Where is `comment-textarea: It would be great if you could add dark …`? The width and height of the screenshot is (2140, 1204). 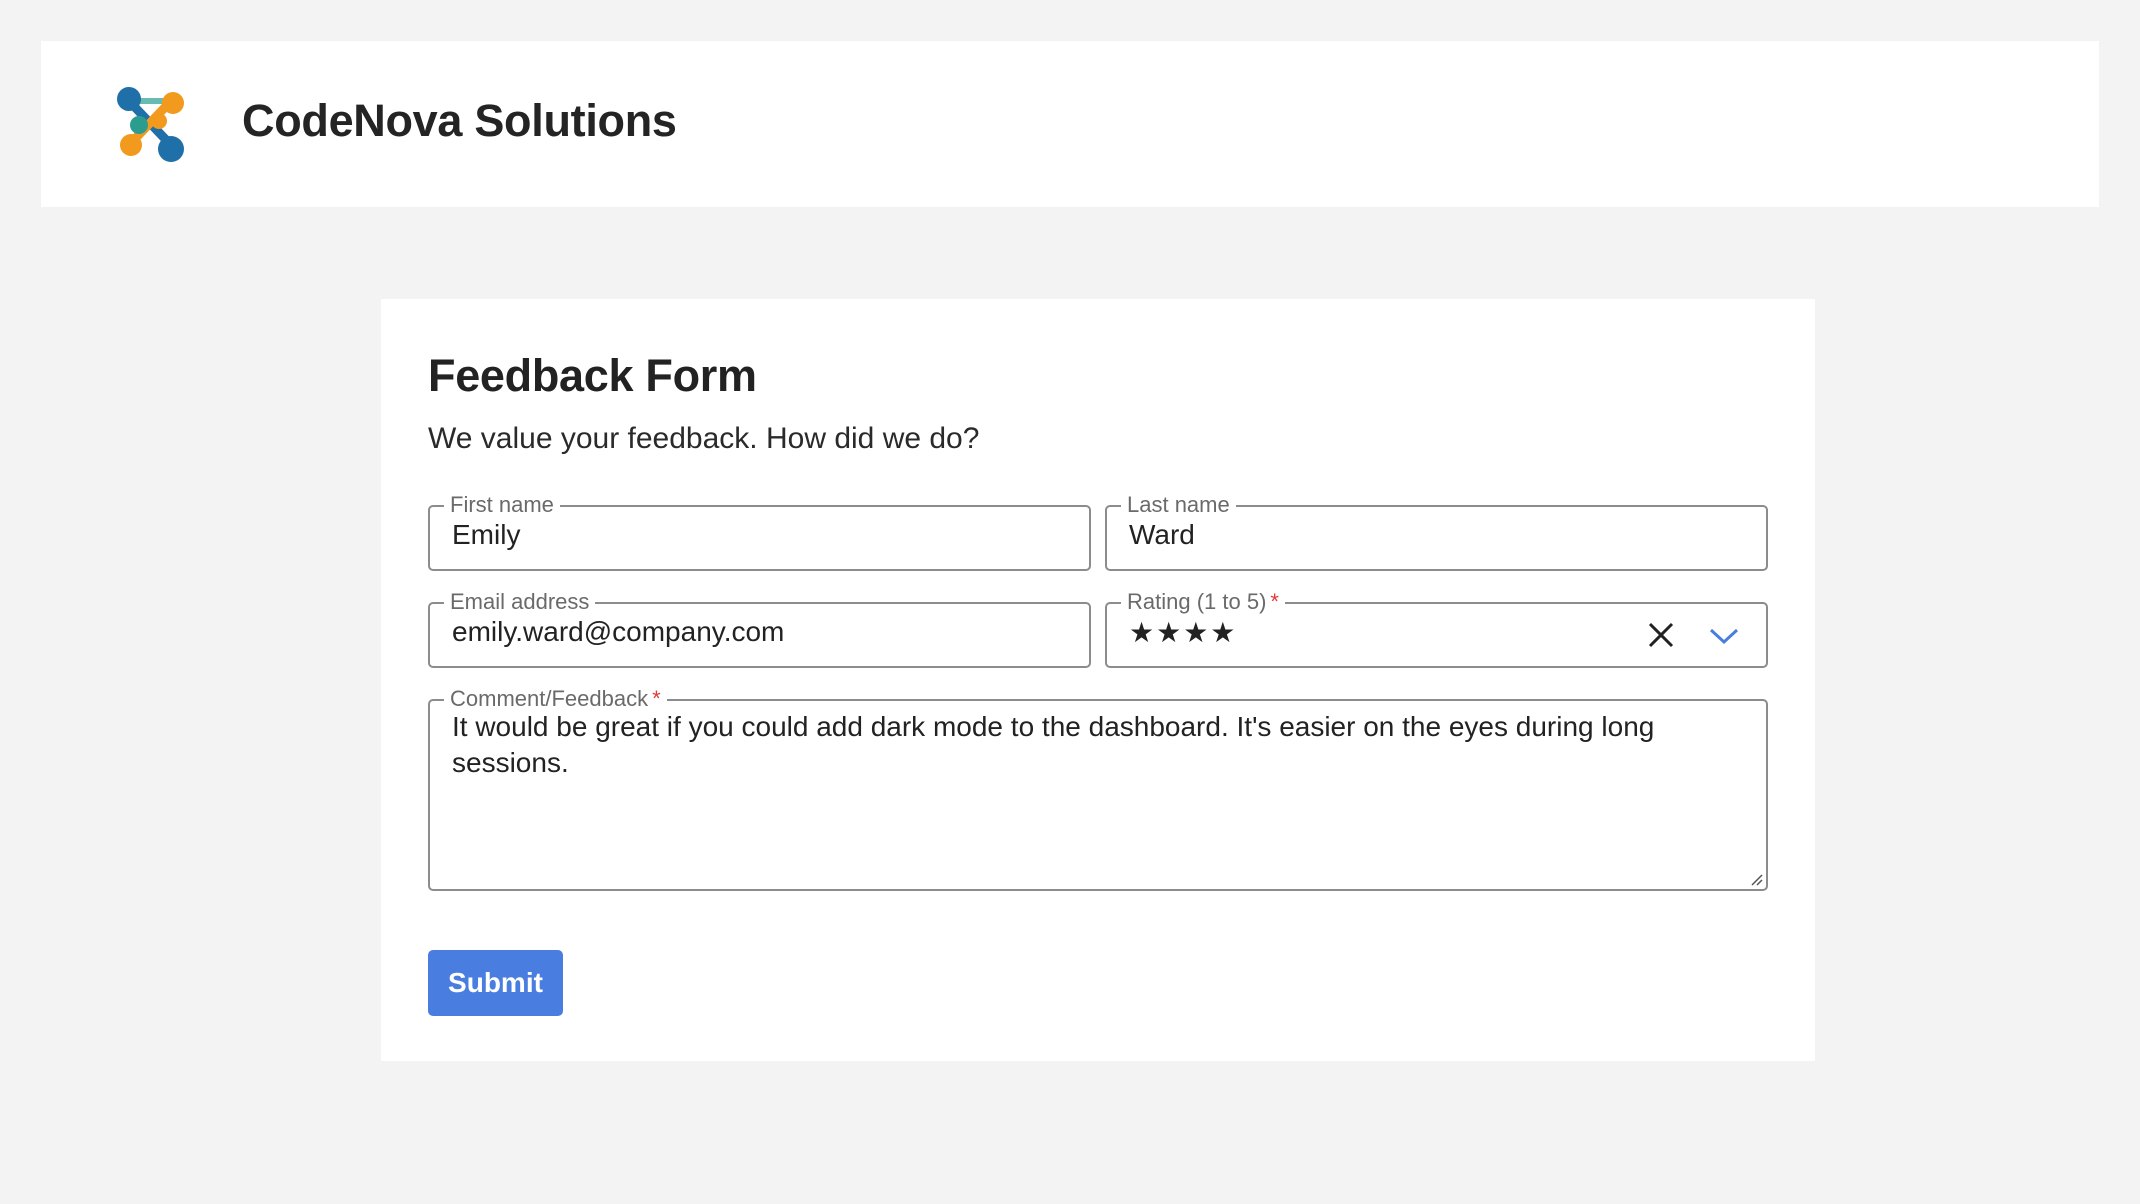 comment-textarea: It would be great if you could add dark … is located at coordinates (1102, 745).